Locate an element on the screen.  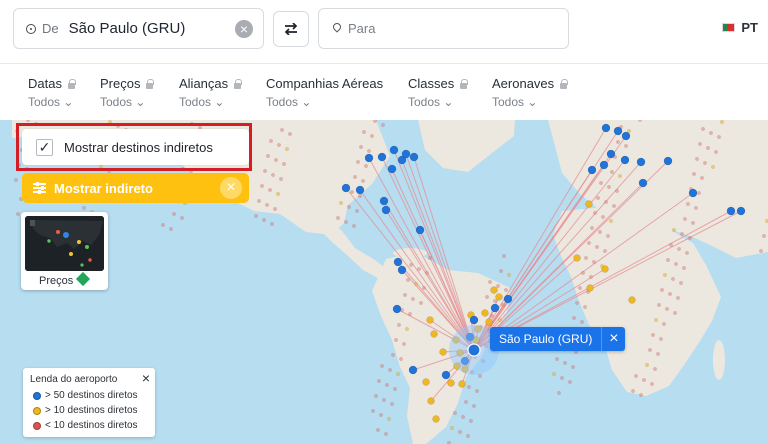
filter-airlines: Companhias Aéreas Todos ⌄ is located at coordinates (324, 92).